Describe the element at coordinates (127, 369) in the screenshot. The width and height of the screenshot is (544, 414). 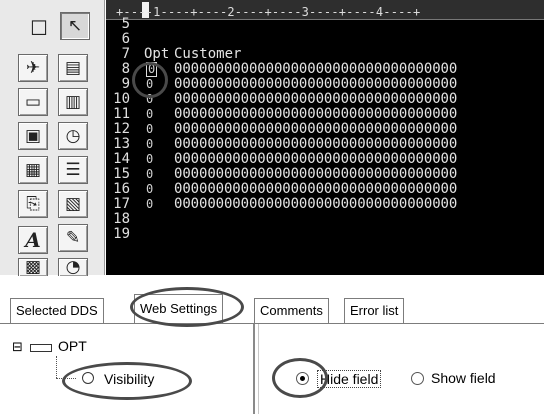
I see `tree-pane: ⊟ OPT Visibility` at that location.